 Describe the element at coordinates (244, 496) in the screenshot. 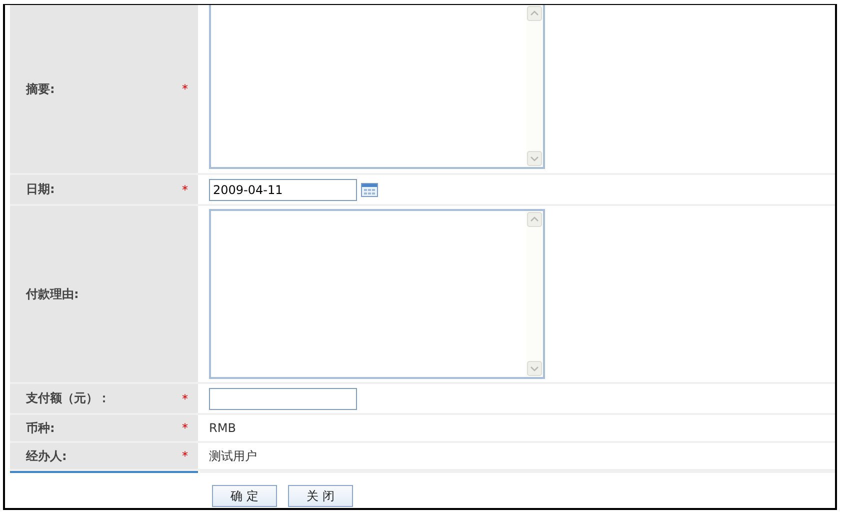

I see `form-button: 确 定` at that location.